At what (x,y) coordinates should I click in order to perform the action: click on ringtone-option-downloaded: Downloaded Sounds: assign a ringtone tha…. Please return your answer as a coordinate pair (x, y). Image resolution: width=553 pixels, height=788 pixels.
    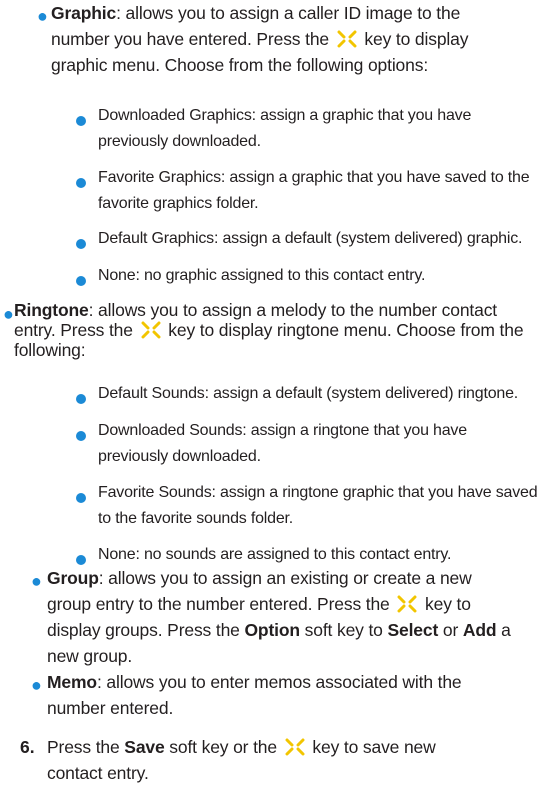
    Looking at the image, I should click on (282, 443).